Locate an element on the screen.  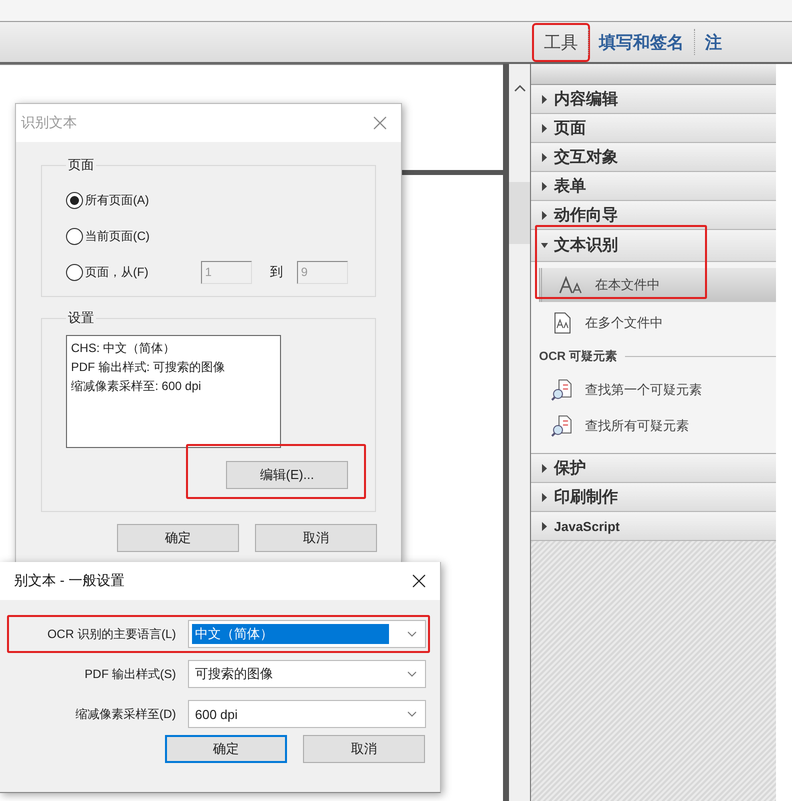
radio-option: 当前页面(C) is located at coordinates (133, 236).